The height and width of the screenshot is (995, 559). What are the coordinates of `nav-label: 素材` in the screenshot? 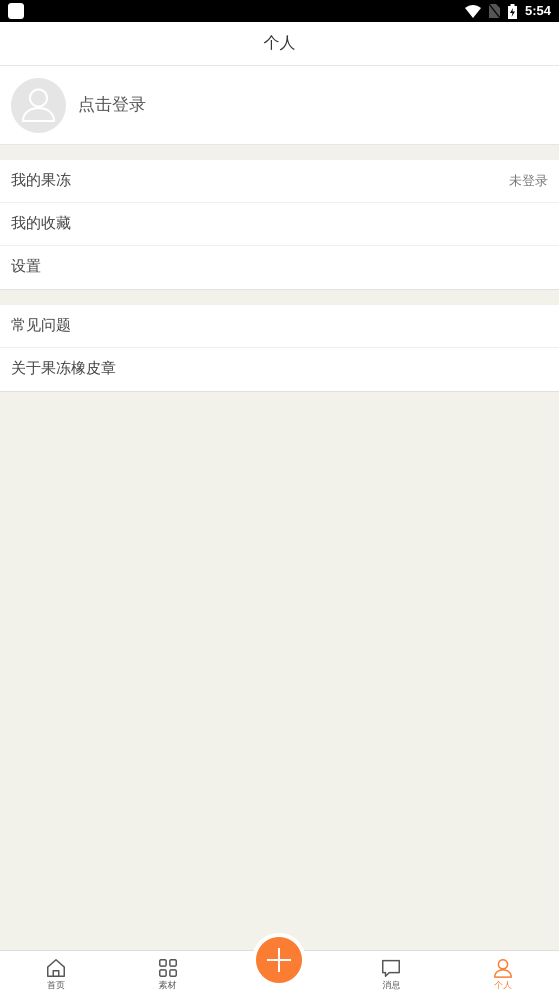 It's located at (167, 985).